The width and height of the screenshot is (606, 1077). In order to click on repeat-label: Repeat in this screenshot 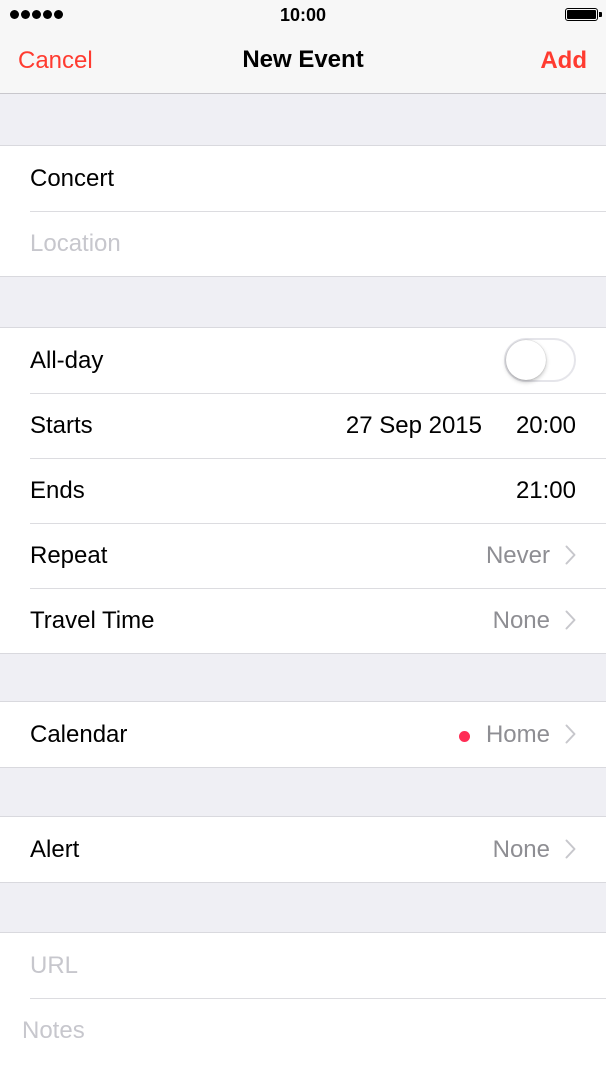, I will do `click(69, 555)`.